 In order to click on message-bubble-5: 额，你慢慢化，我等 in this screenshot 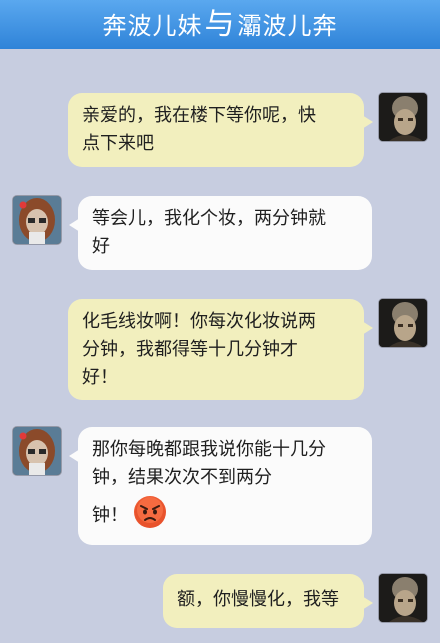, I will do `click(268, 601)`.